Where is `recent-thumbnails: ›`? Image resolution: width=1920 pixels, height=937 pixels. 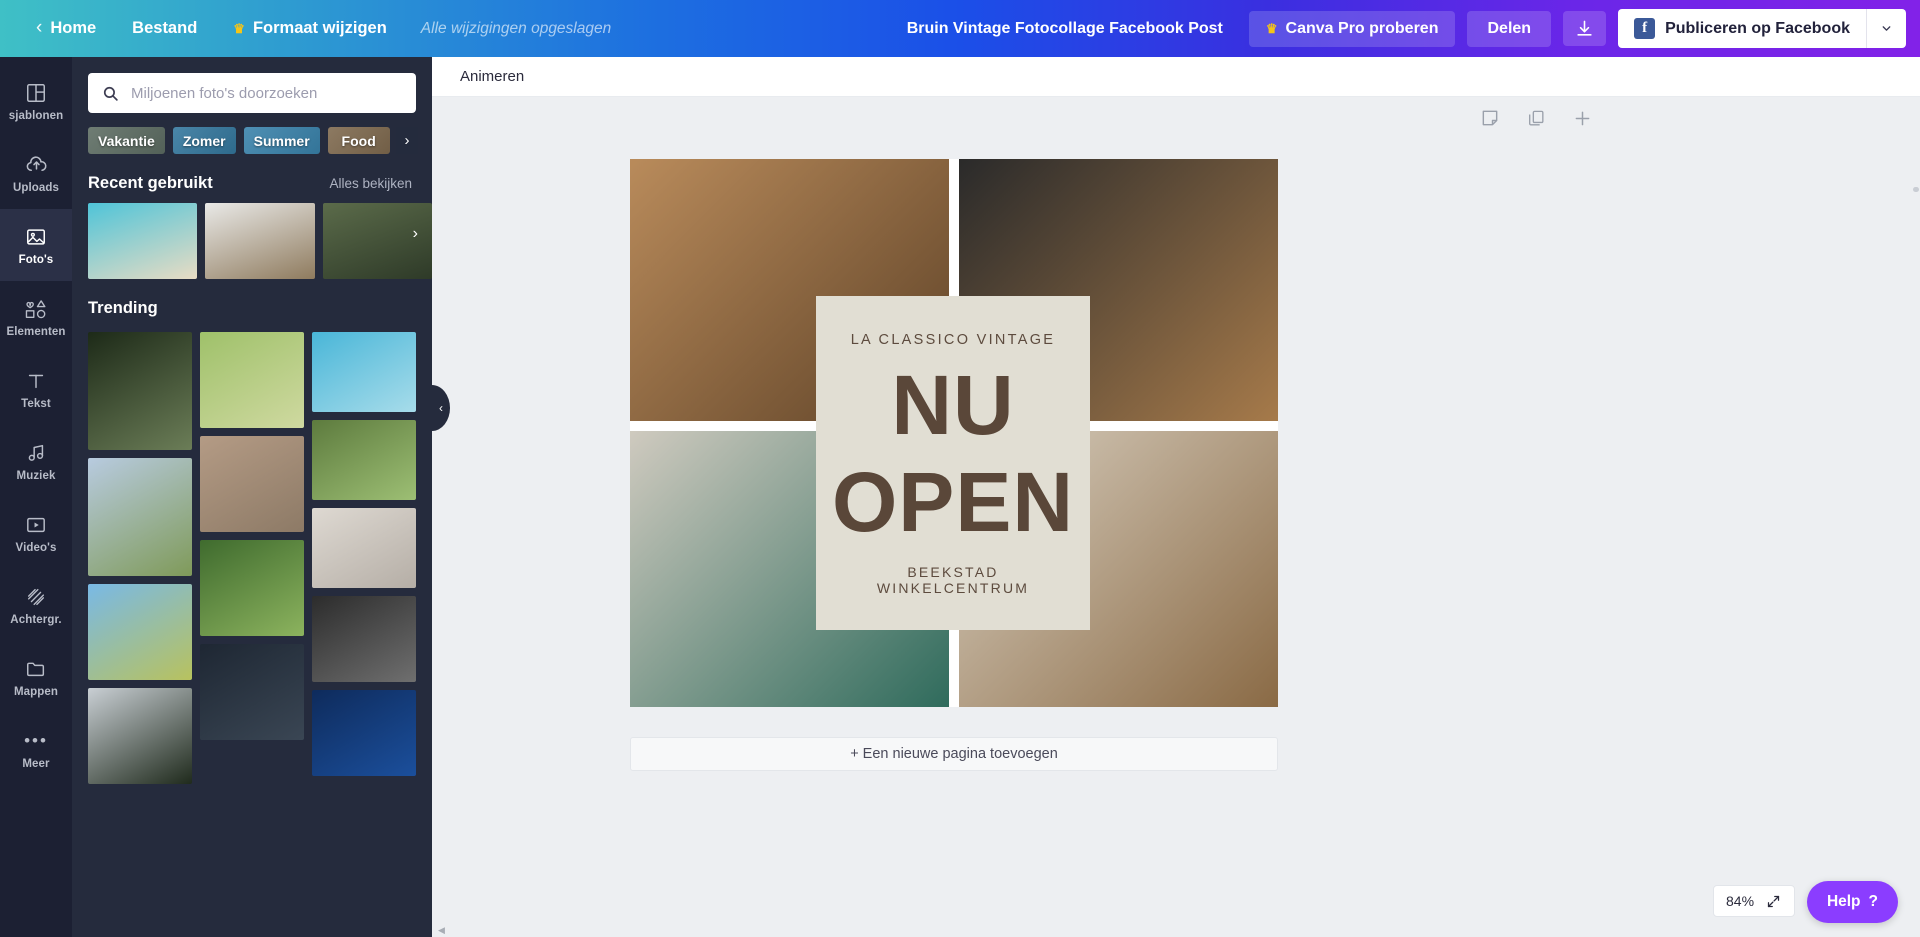 recent-thumbnails: › is located at coordinates (252, 241).